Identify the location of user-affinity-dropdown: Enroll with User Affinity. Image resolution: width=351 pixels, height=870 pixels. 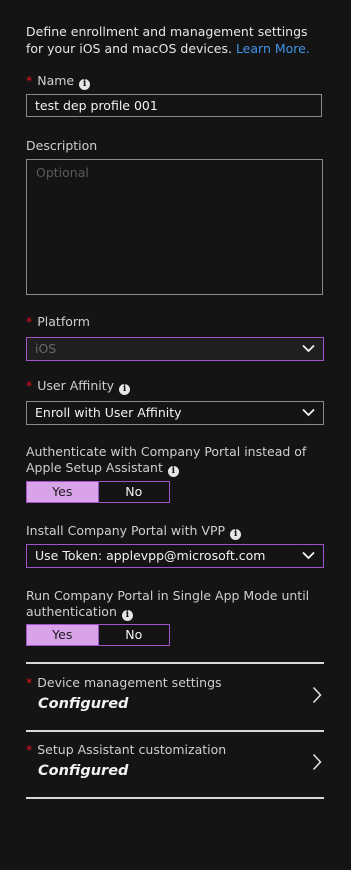
(175, 413).